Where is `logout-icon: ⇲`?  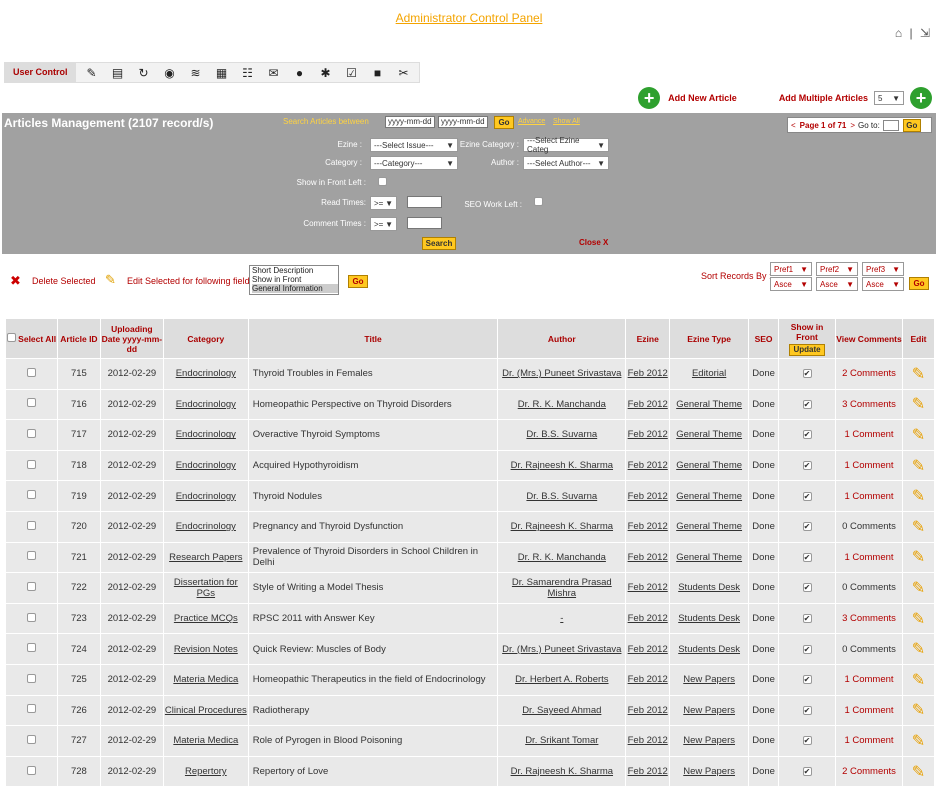
logout-icon: ⇲ is located at coordinates (925, 33).